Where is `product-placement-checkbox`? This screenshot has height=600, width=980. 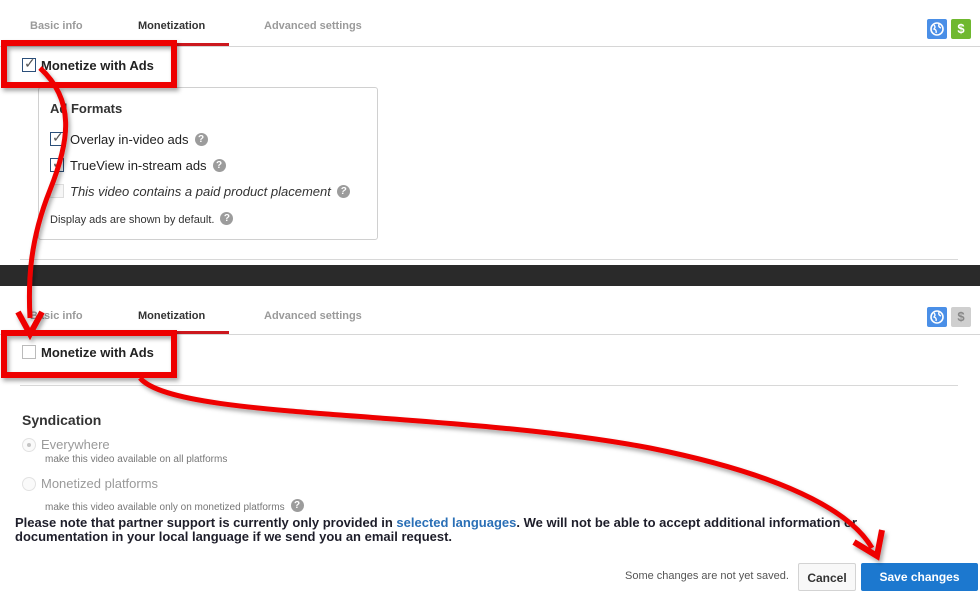
product-placement-checkbox is located at coordinates (57, 191).